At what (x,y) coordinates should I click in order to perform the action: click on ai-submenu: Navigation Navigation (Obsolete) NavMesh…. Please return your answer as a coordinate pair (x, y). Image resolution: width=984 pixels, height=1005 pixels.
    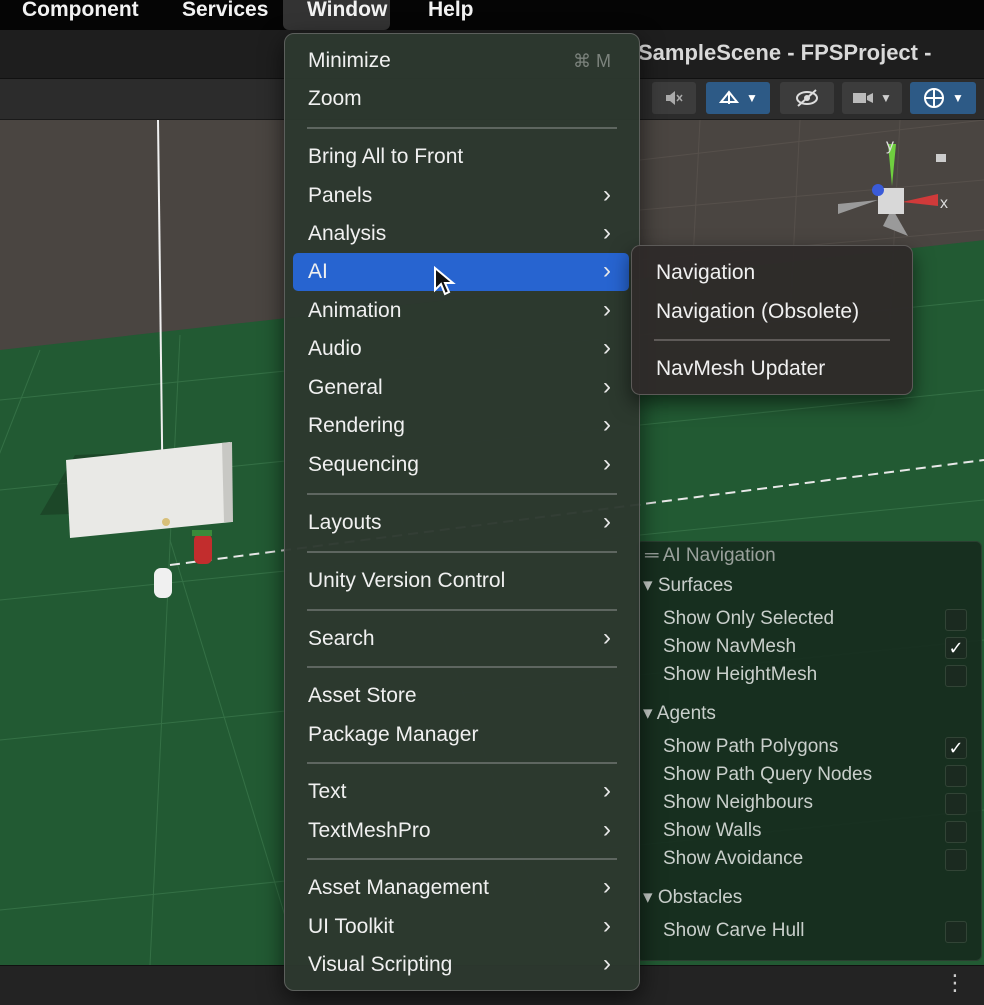
    Looking at the image, I should click on (772, 320).